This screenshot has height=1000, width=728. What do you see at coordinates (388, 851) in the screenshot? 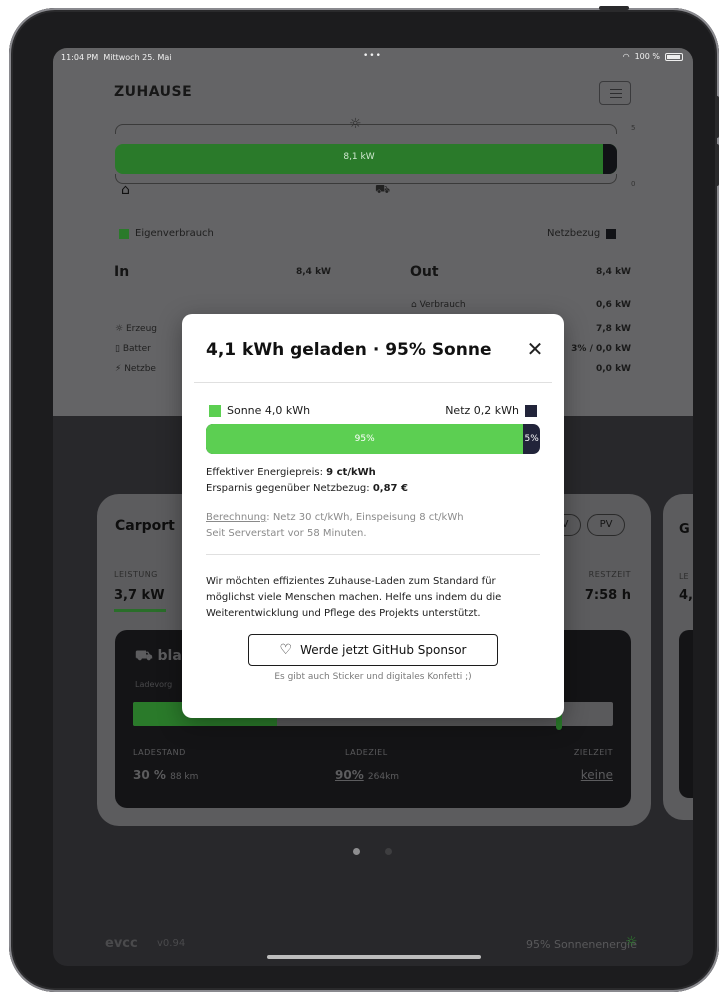
I see `pager-dot` at bounding box center [388, 851].